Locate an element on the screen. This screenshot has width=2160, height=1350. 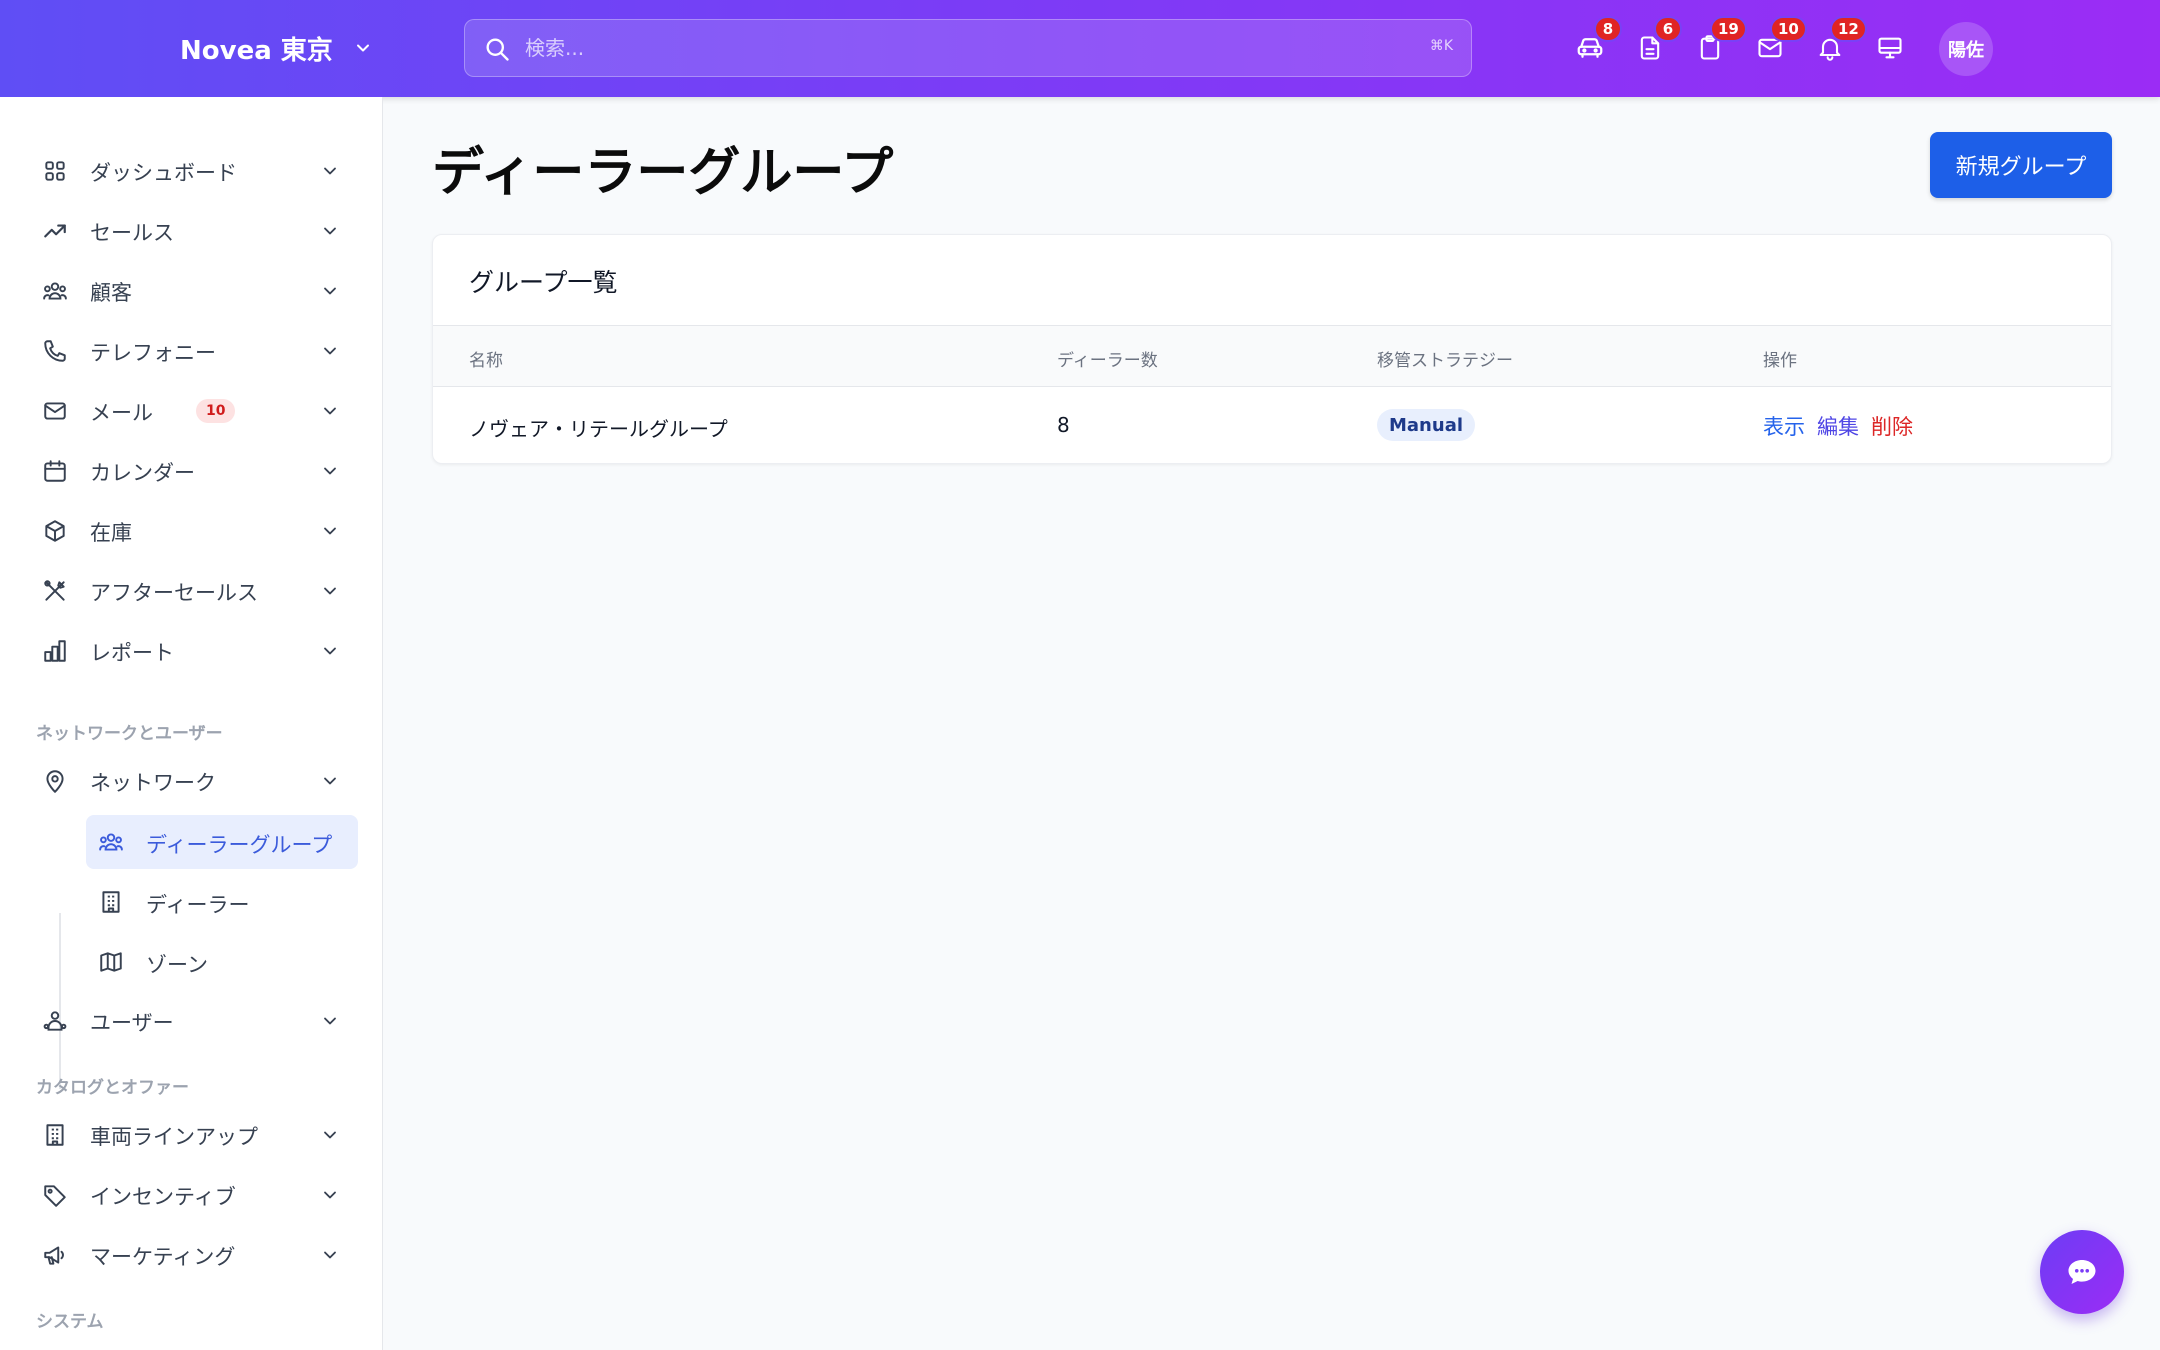
delete-link: 削除 is located at coordinates (1892, 426).